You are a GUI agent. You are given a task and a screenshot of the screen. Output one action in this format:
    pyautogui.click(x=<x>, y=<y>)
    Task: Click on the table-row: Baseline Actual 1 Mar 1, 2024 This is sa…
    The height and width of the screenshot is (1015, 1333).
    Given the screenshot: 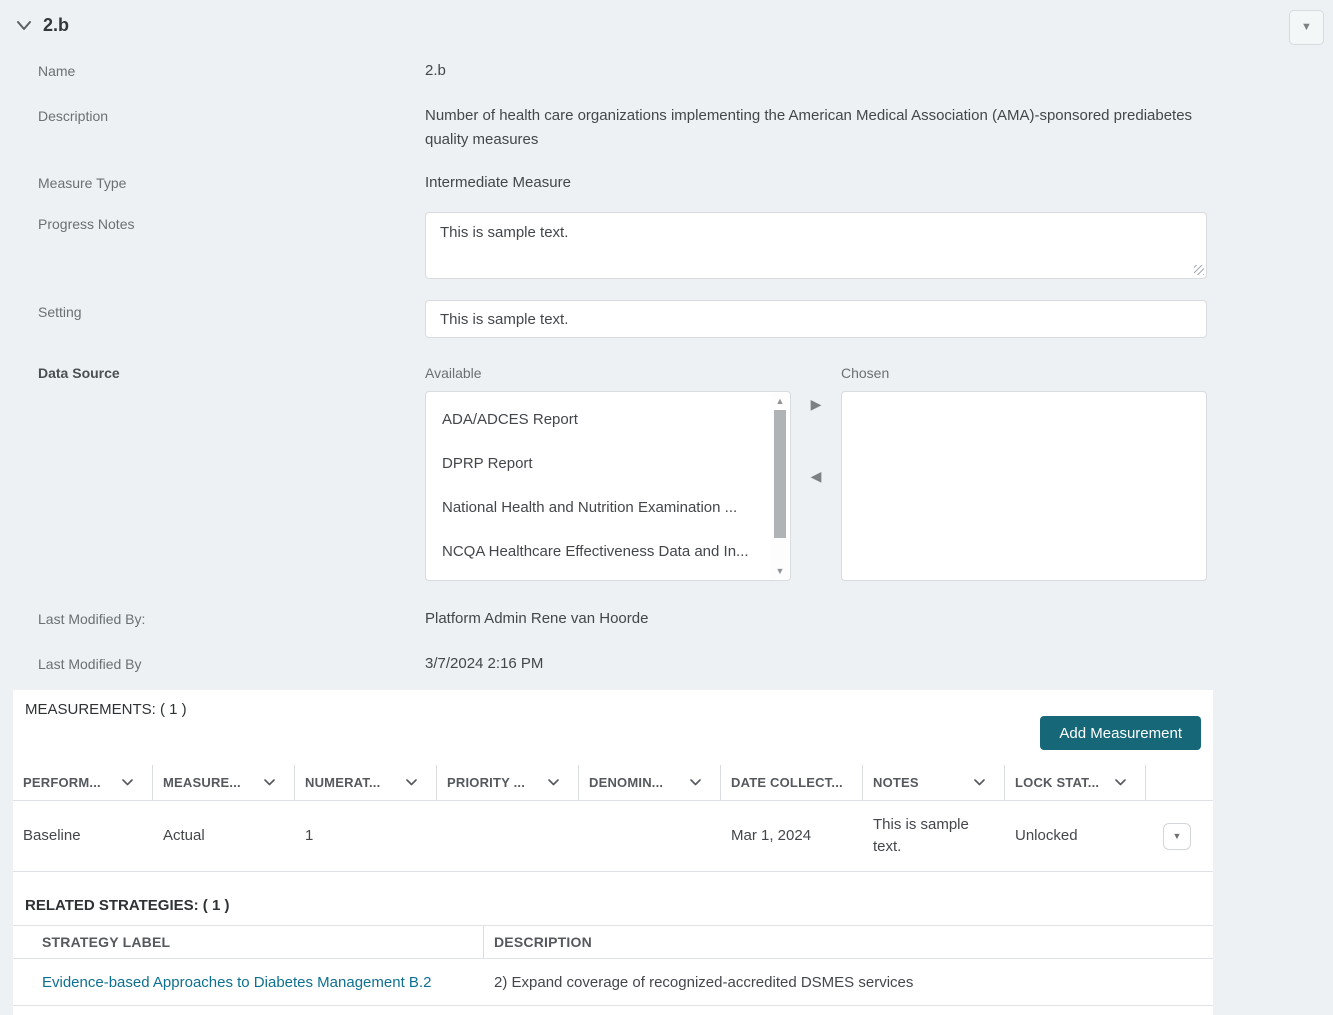 What is the action you would take?
    pyautogui.click(x=613, y=836)
    